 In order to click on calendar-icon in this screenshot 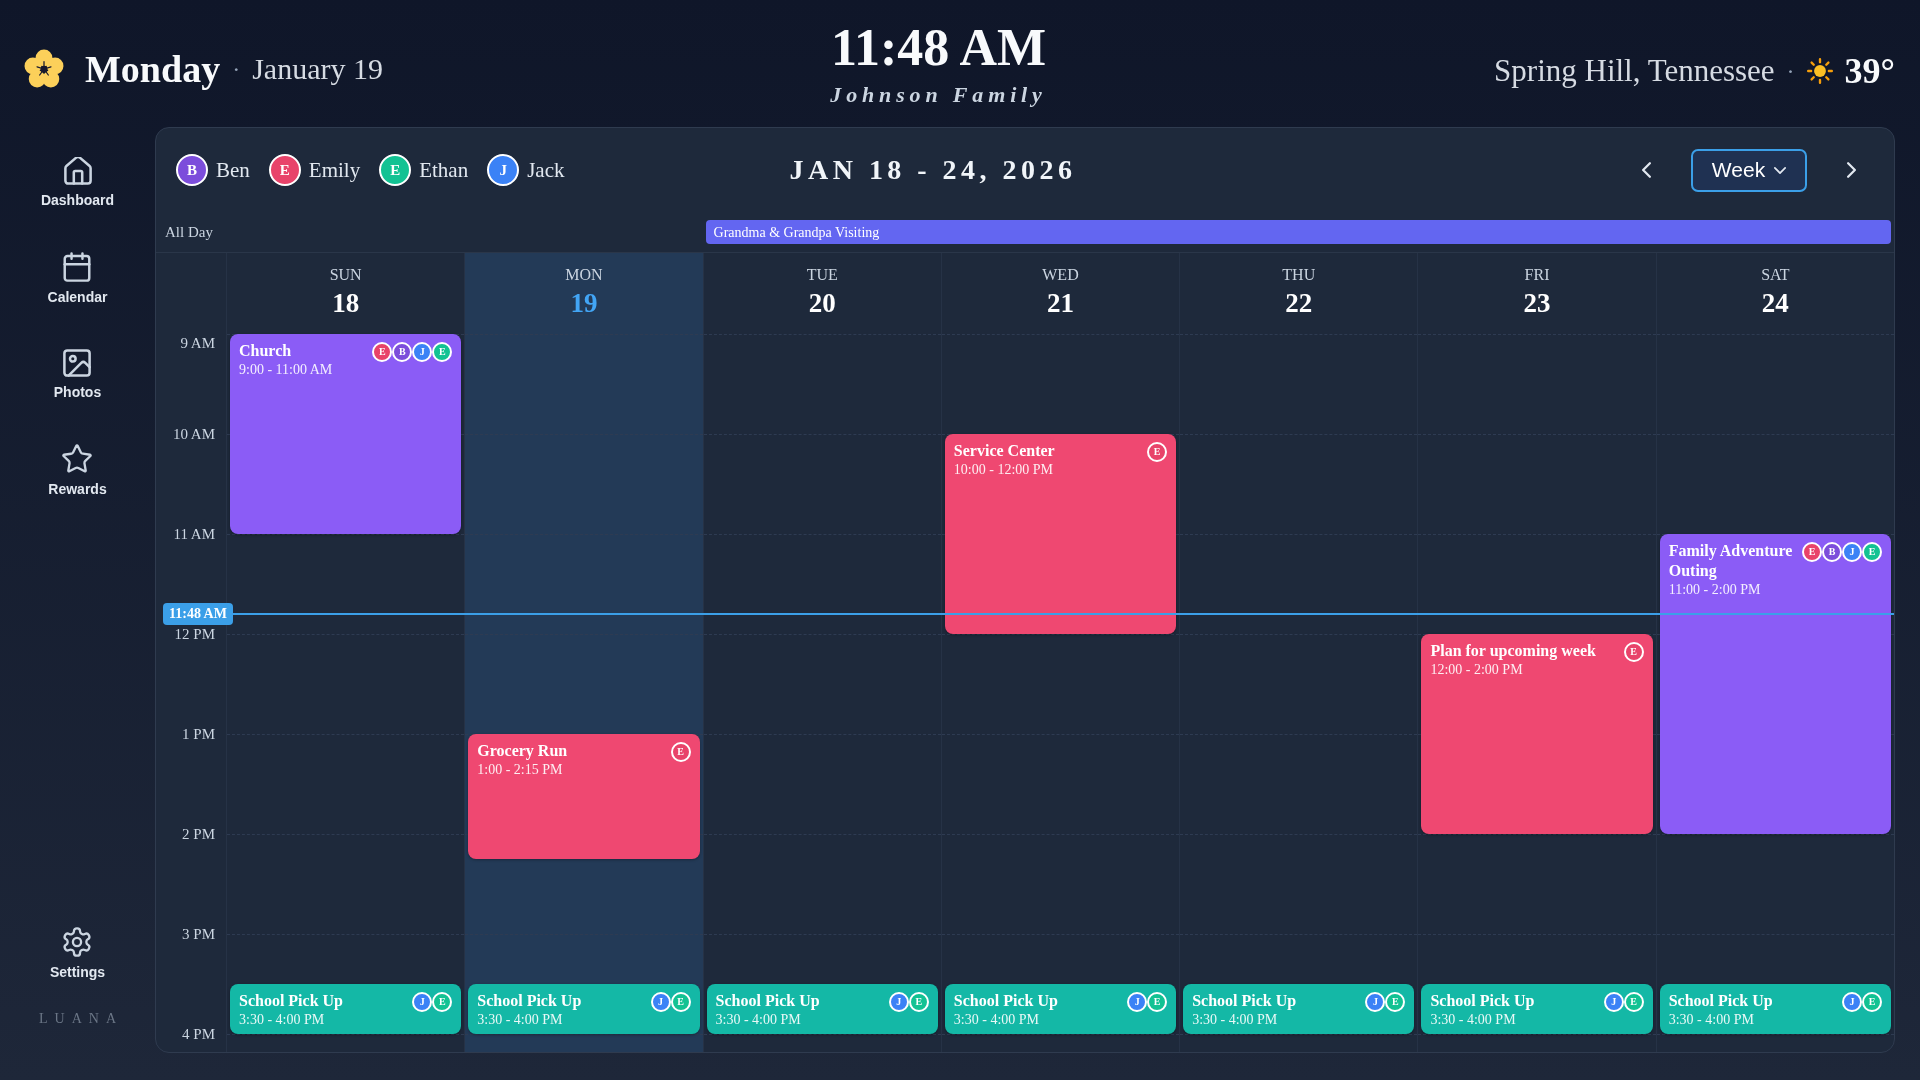, I will do `click(77, 267)`.